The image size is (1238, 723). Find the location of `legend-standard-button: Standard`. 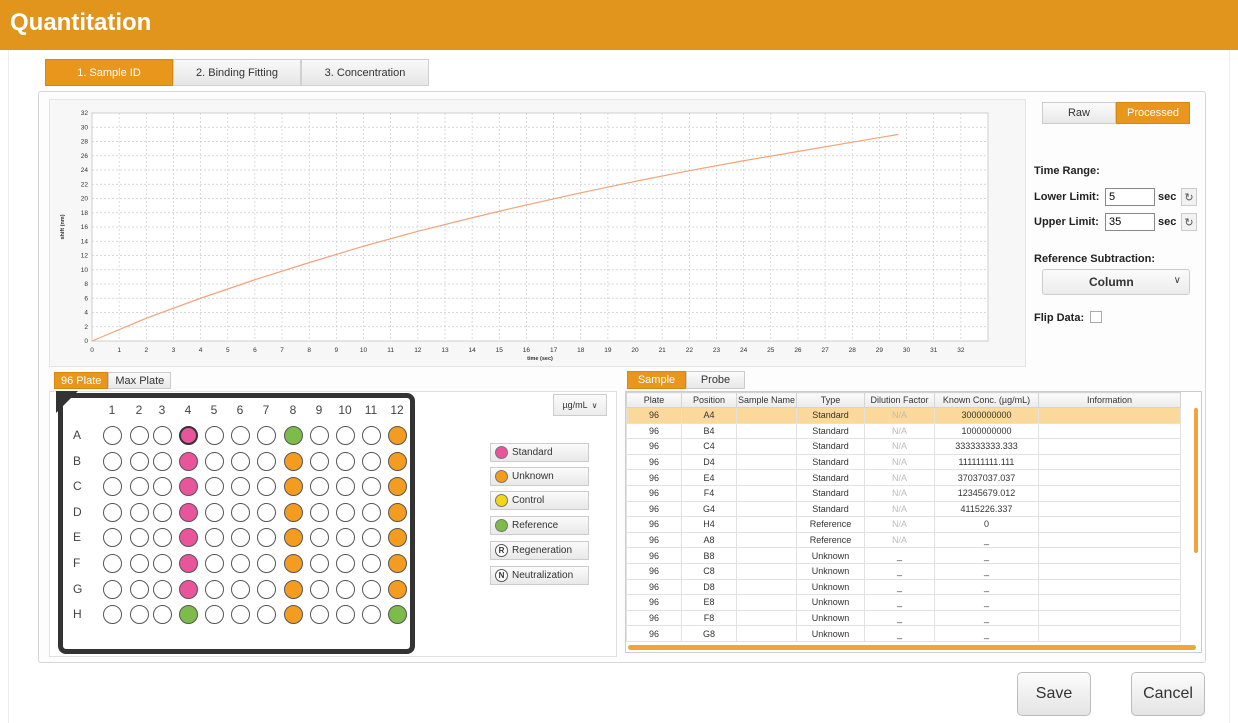

legend-standard-button: Standard is located at coordinates (539, 452).